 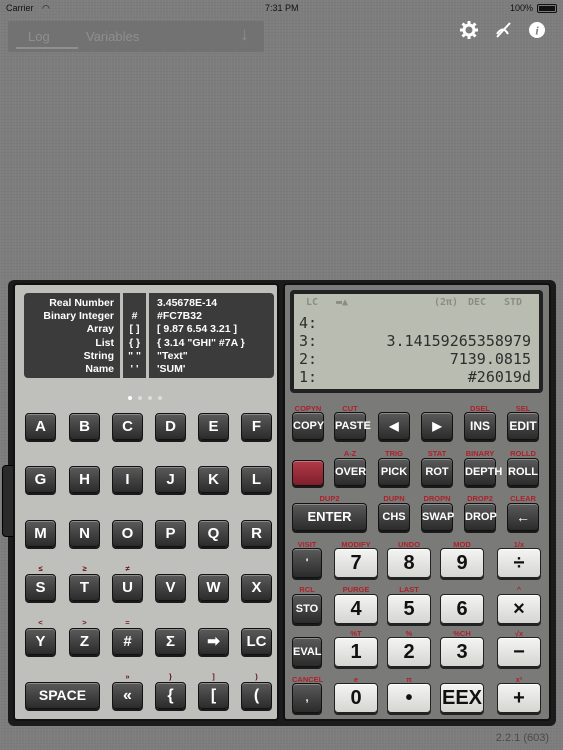 I want to click on key-row7-3: EEX, so click(x=462, y=698).